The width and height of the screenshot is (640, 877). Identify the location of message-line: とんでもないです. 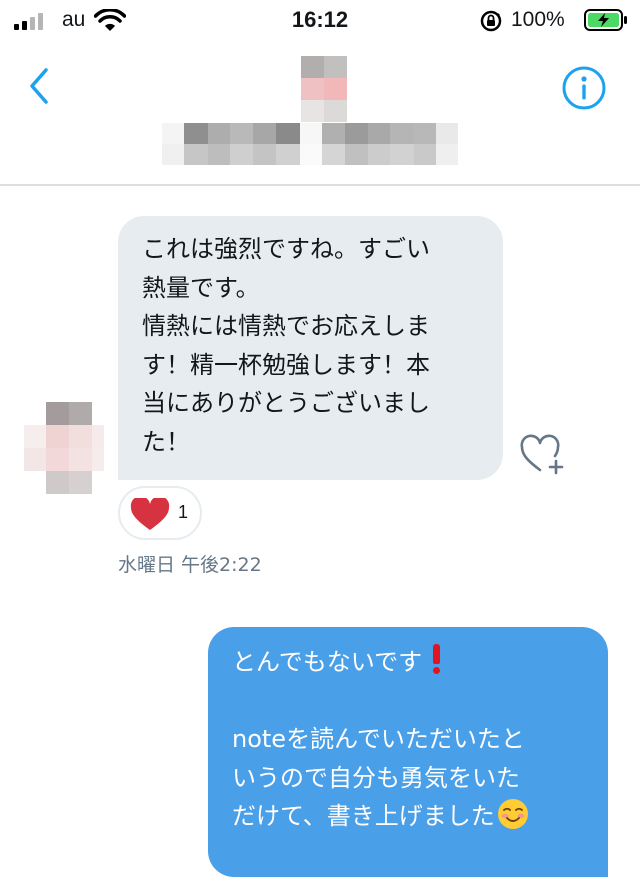
(327, 662).